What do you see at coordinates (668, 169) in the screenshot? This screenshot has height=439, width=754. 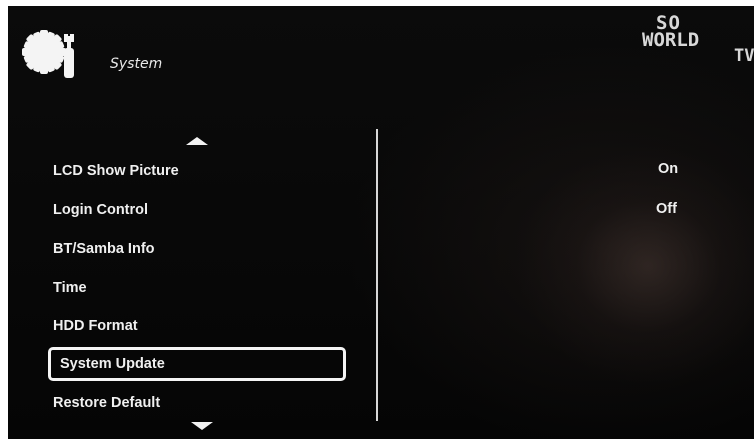 I see `value-lcd-show-picture: On` at bounding box center [668, 169].